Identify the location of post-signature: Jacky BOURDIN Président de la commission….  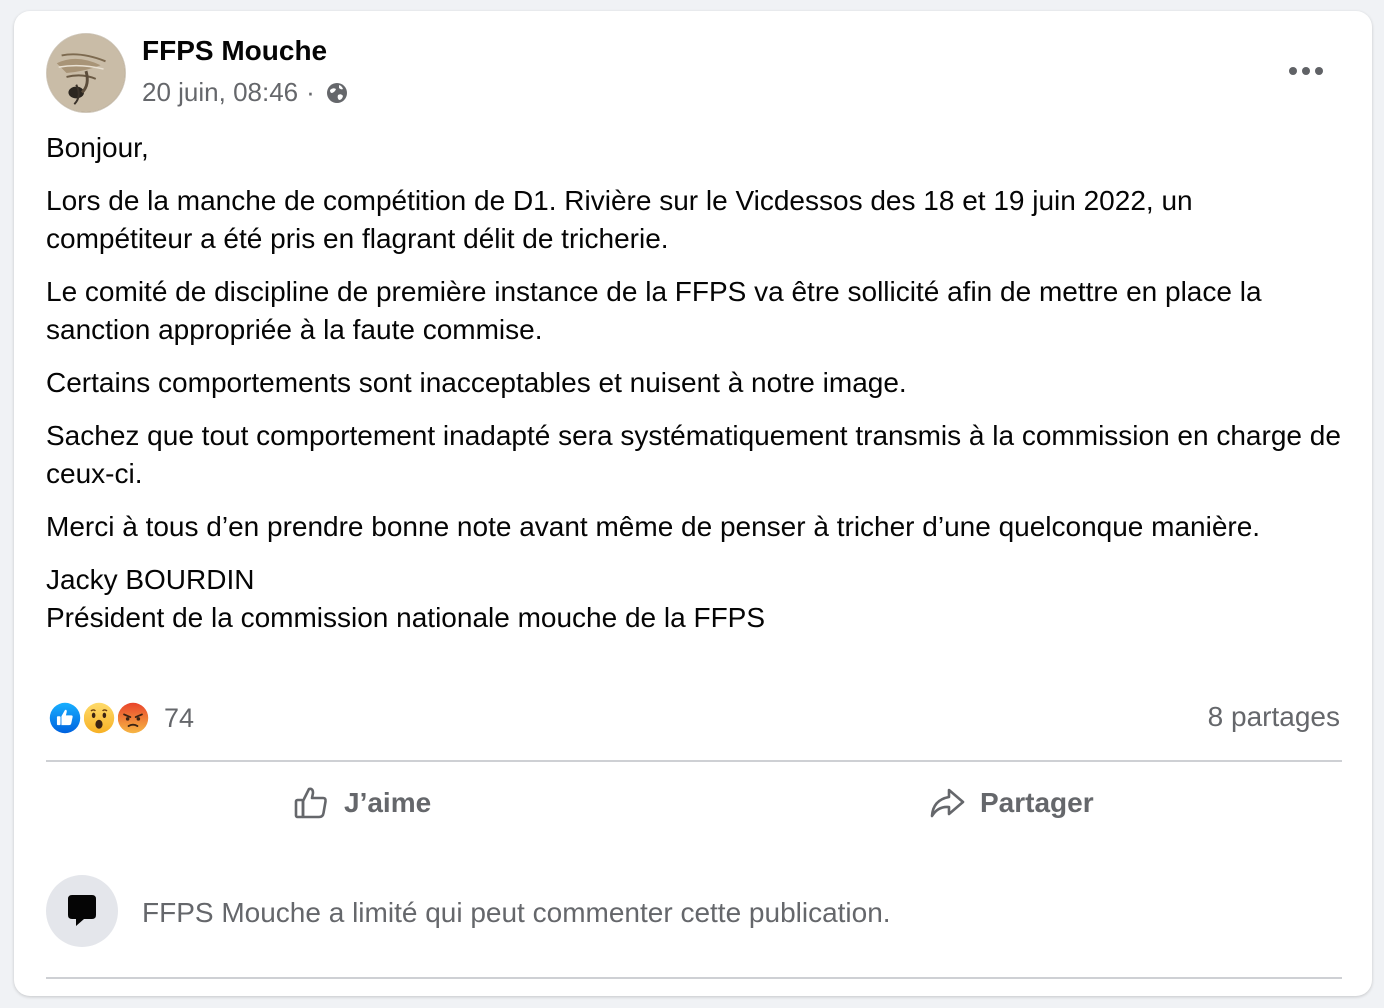
(406, 598).